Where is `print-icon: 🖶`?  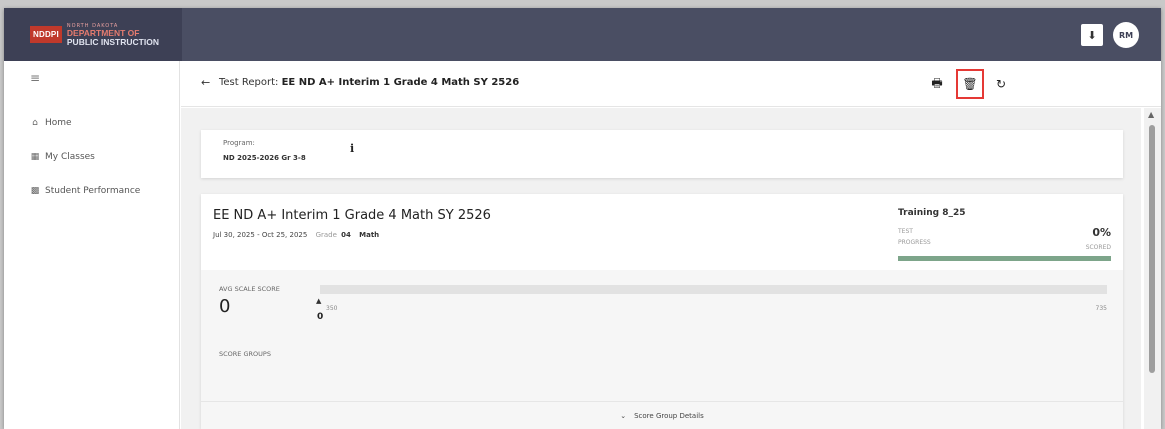
print-icon: 🖶 is located at coordinates (937, 84).